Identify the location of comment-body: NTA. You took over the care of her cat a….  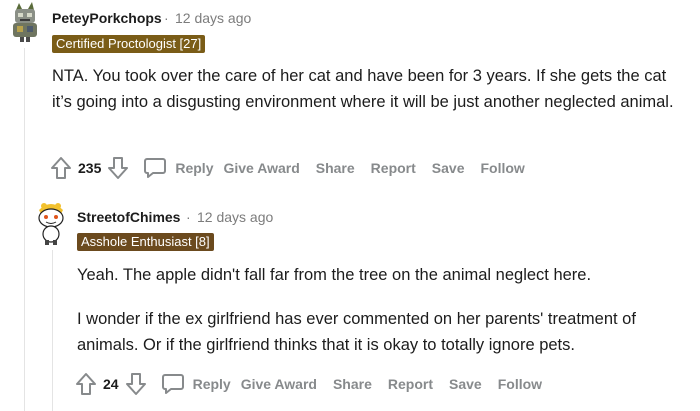
(367, 89).